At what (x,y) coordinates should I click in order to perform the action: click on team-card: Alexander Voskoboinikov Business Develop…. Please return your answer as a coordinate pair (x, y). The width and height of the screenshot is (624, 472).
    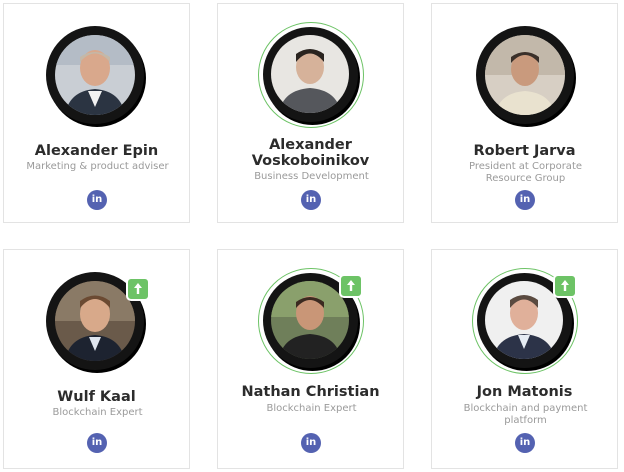
    Looking at the image, I should click on (310, 113).